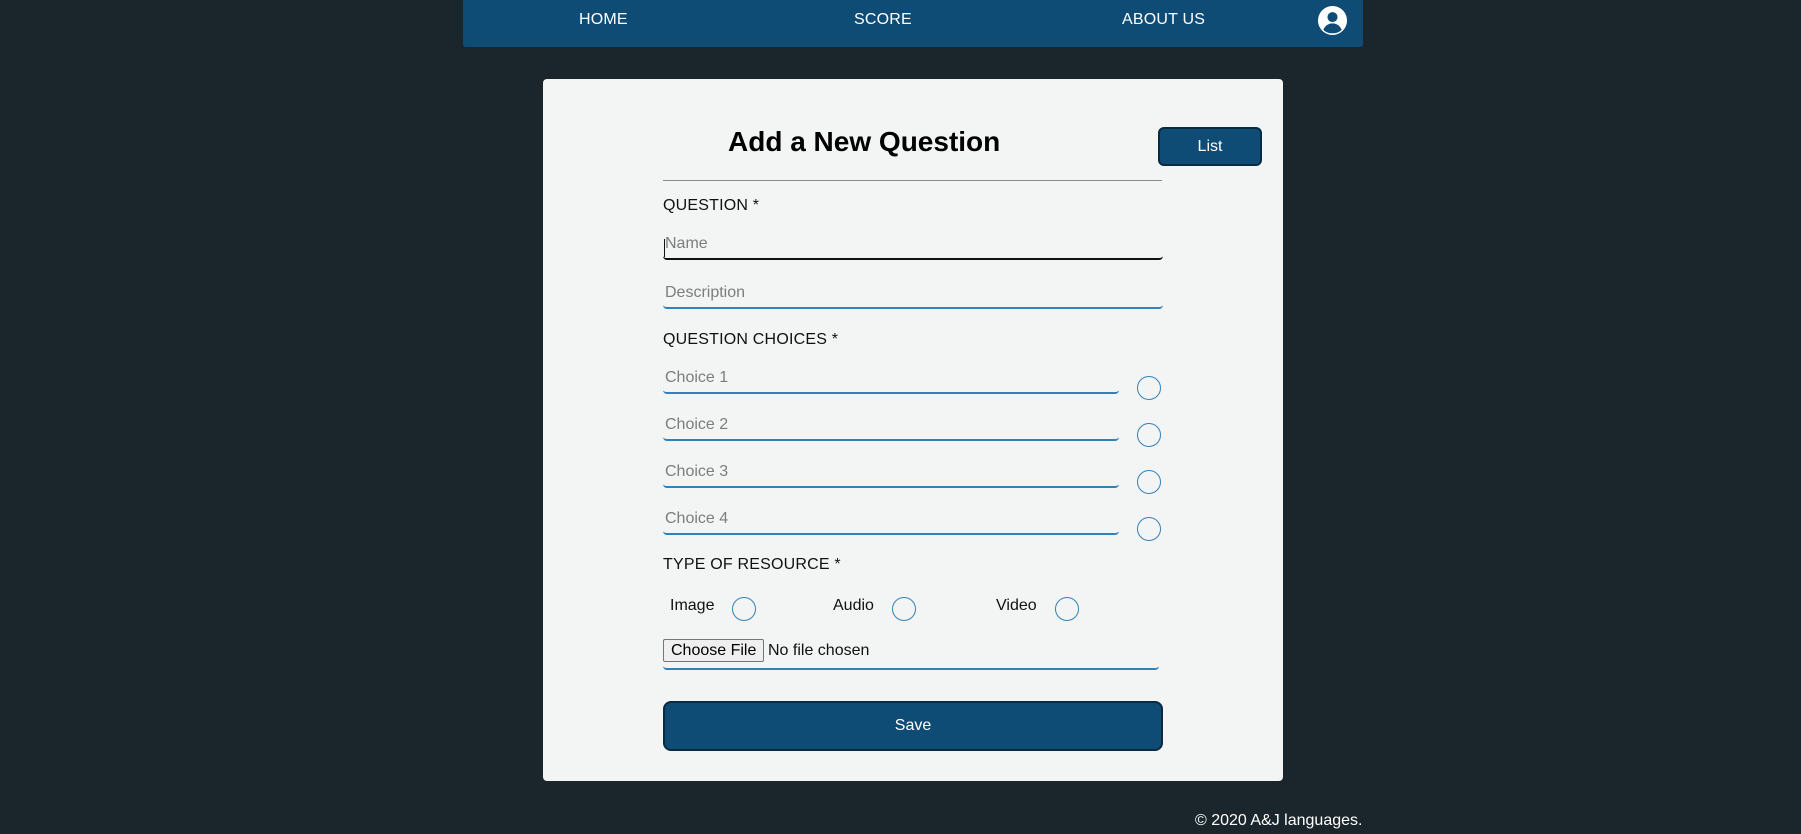  Describe the element at coordinates (1210, 146) in the screenshot. I see `list-button: List` at that location.